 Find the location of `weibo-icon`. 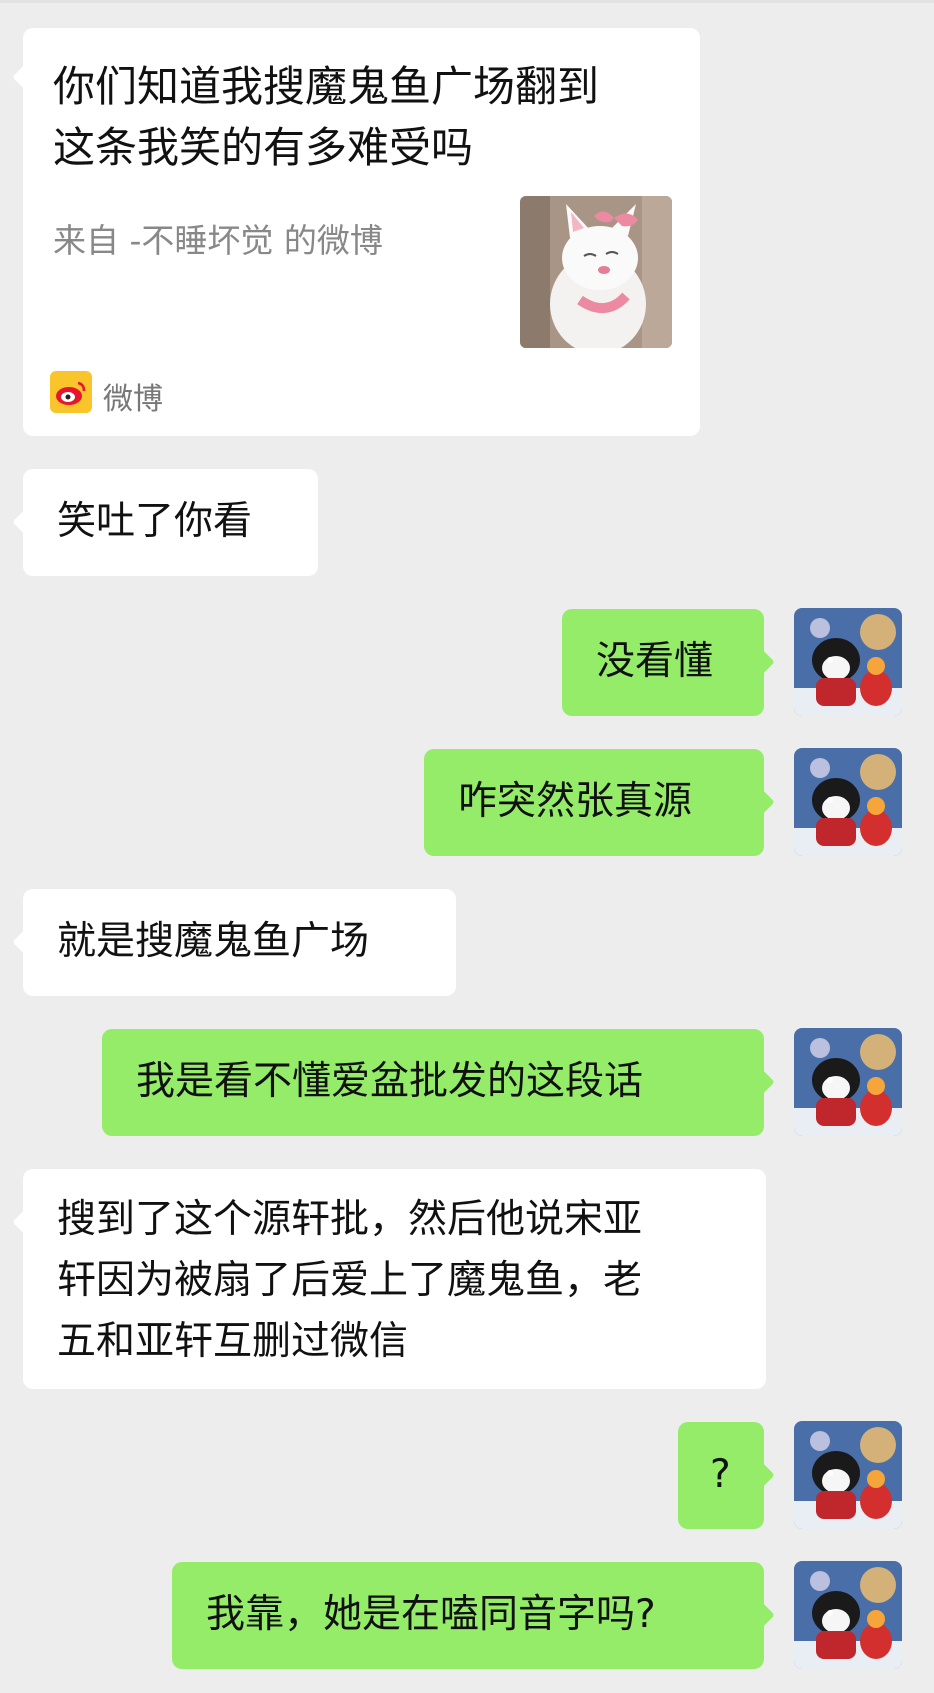

weibo-icon is located at coordinates (71, 392).